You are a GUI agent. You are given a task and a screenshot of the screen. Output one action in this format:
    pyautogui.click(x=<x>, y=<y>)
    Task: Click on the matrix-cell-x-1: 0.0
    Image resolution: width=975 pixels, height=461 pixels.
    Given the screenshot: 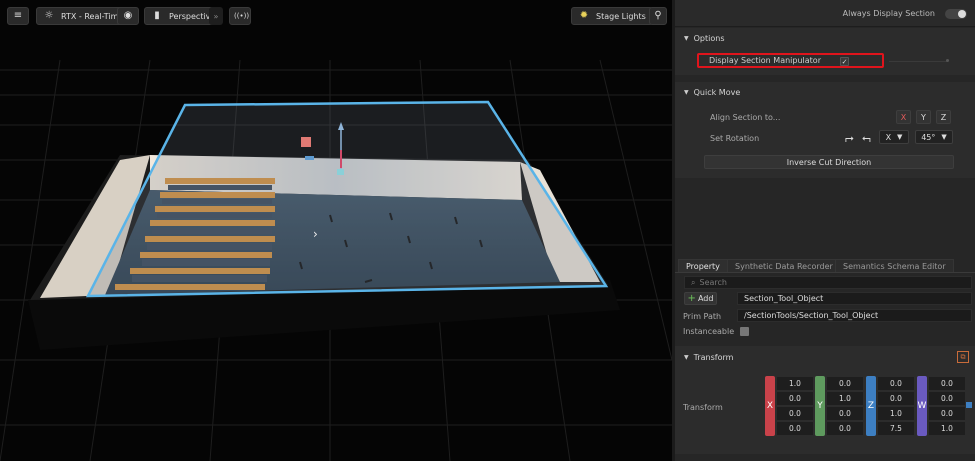 What is the action you would take?
    pyautogui.click(x=795, y=398)
    